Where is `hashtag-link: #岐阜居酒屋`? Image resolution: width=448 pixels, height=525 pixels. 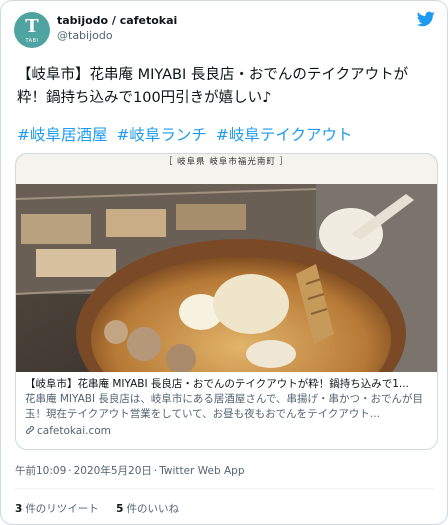
hashtag-link: #岐阜居酒屋 is located at coordinates (62, 135).